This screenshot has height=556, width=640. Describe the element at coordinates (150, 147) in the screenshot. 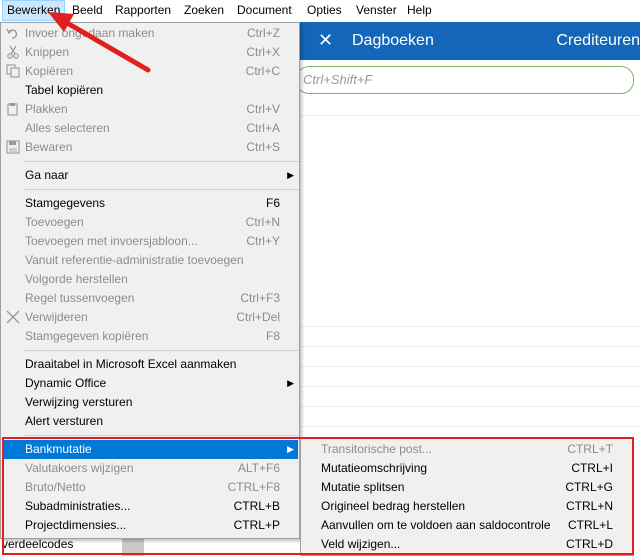

I see `menu-item-save: Bewaren Ctrl+S` at that location.